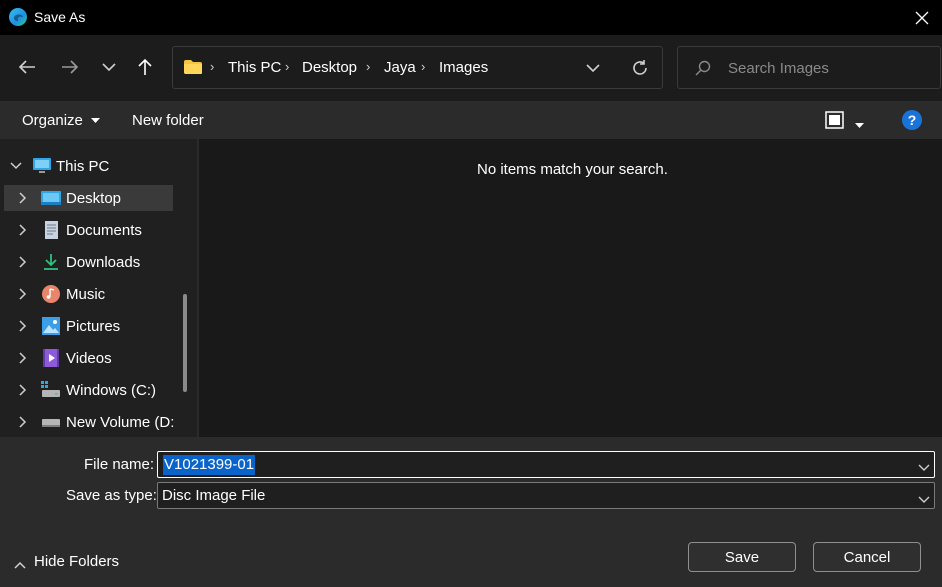 This screenshot has height=587, width=942. Describe the element at coordinates (42, 165) in the screenshot. I see `computer-icon` at that location.